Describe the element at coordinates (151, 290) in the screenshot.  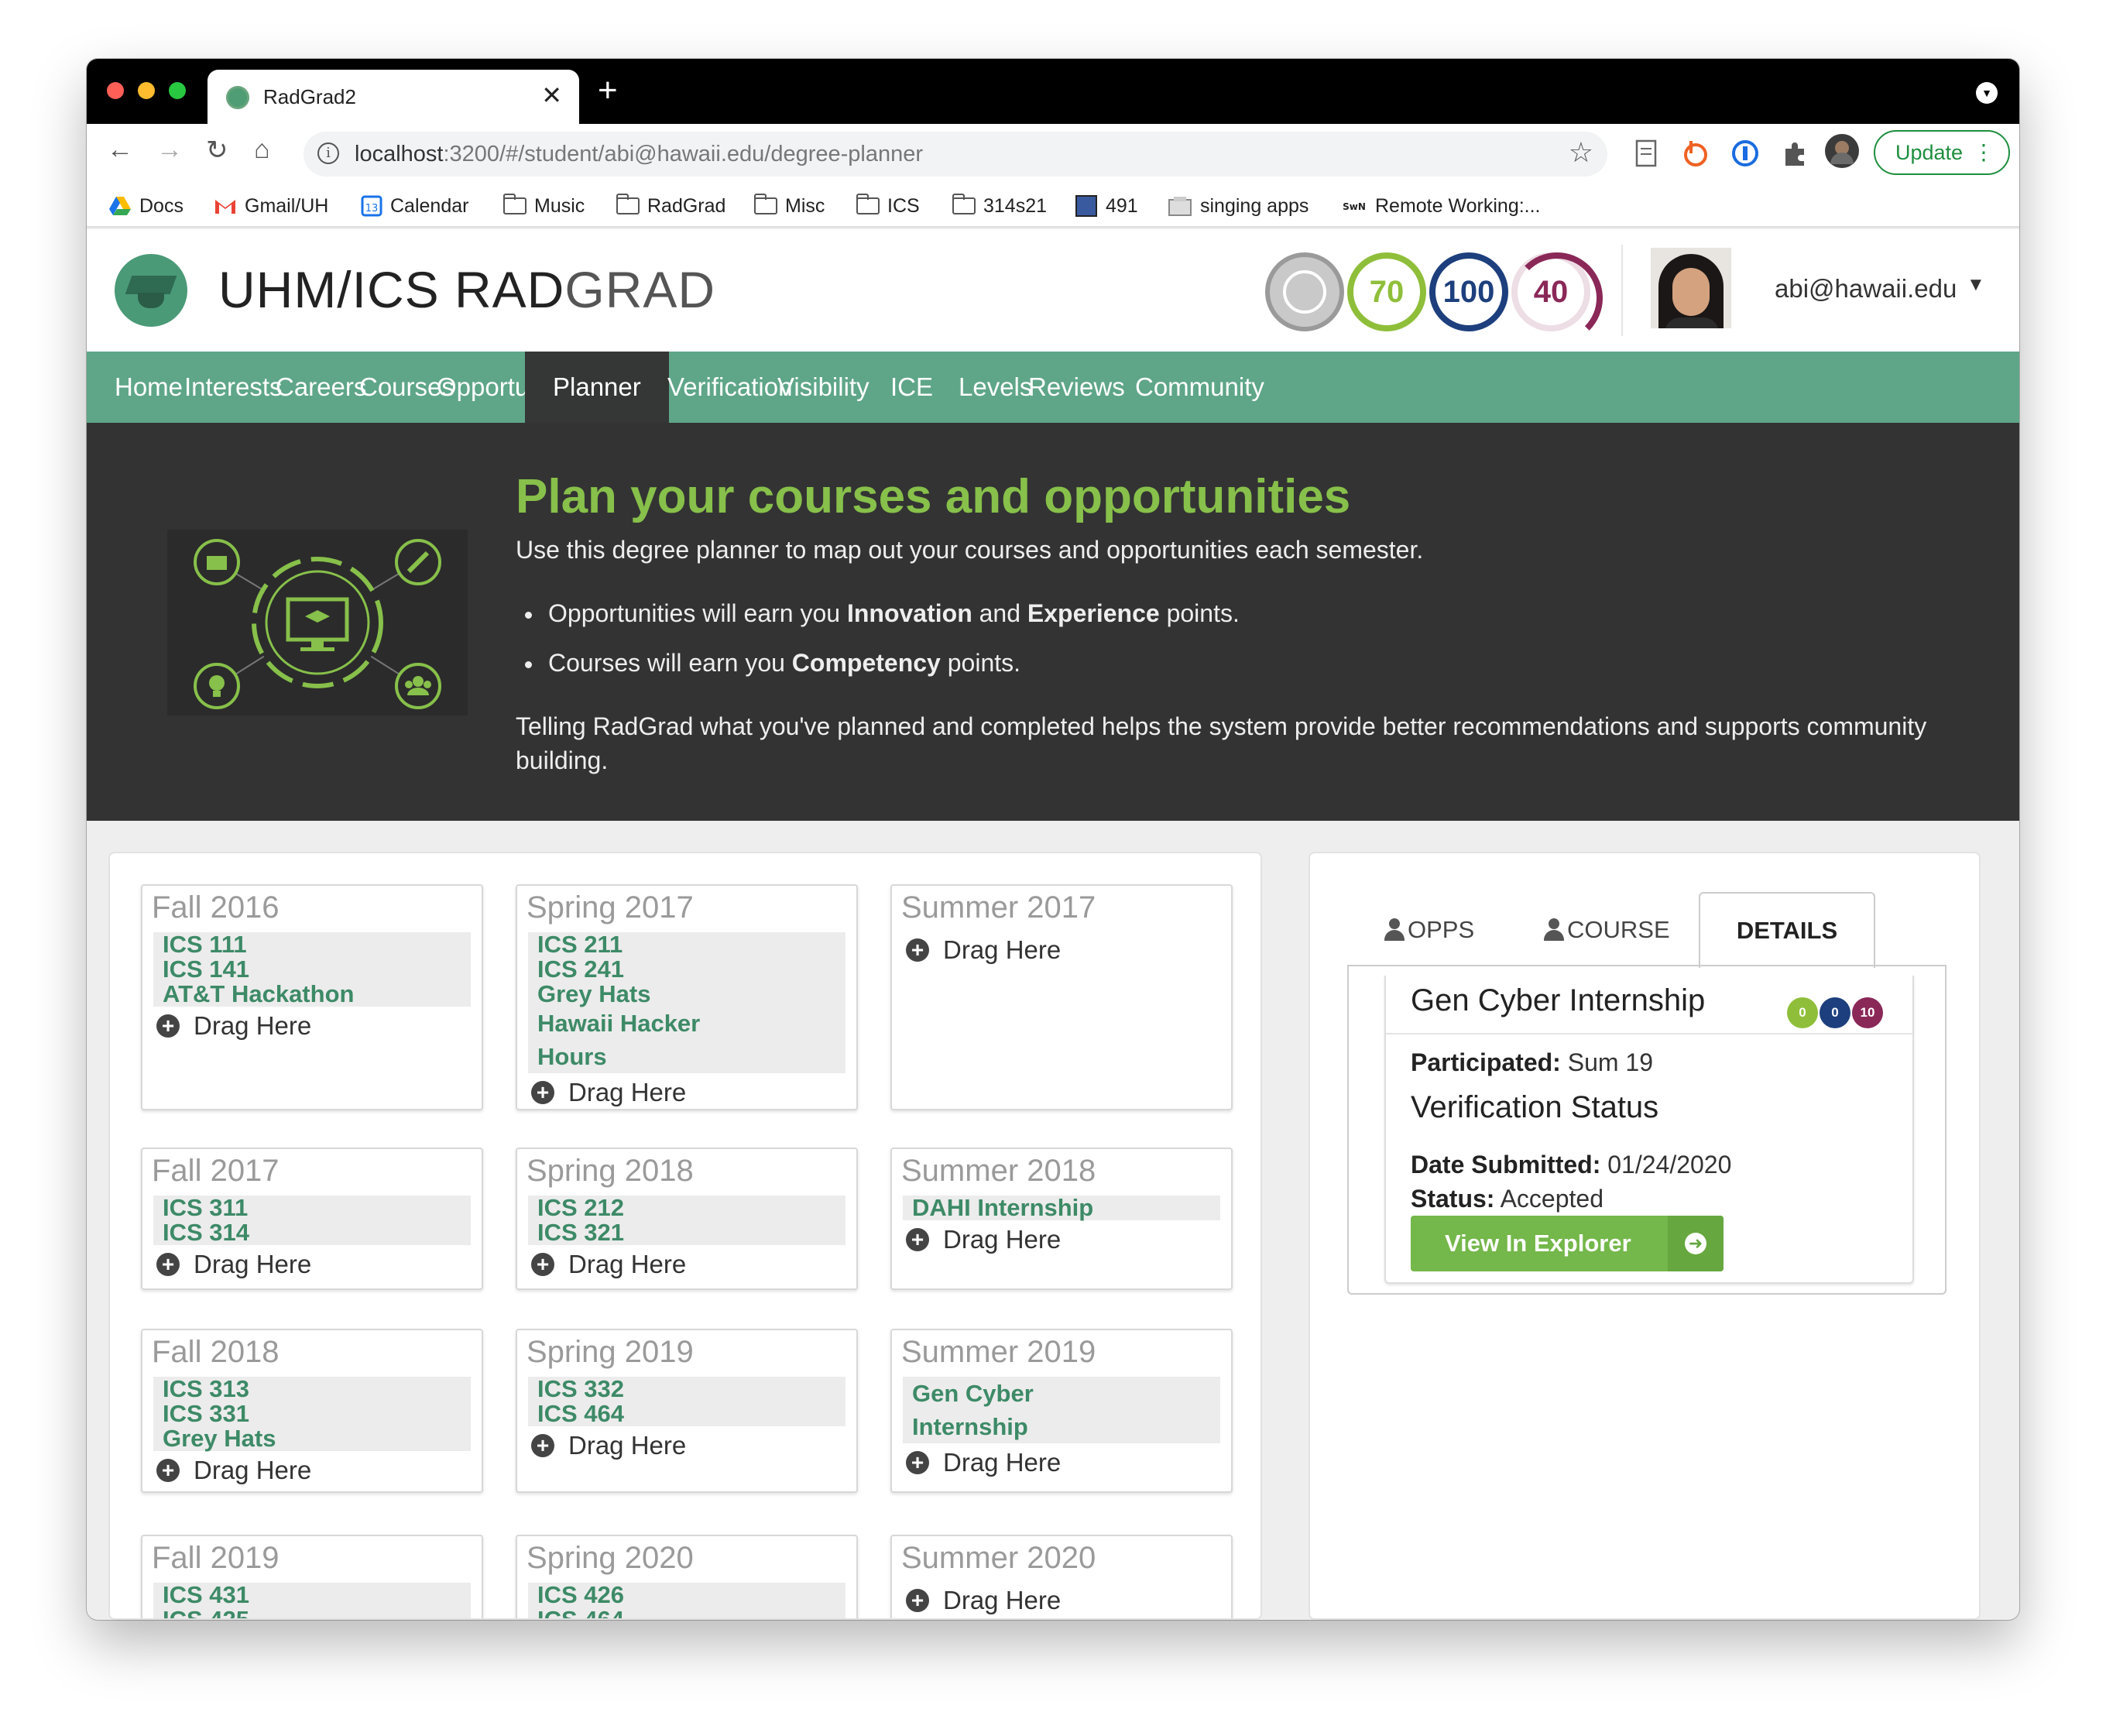
I see `radgrad-logo` at that location.